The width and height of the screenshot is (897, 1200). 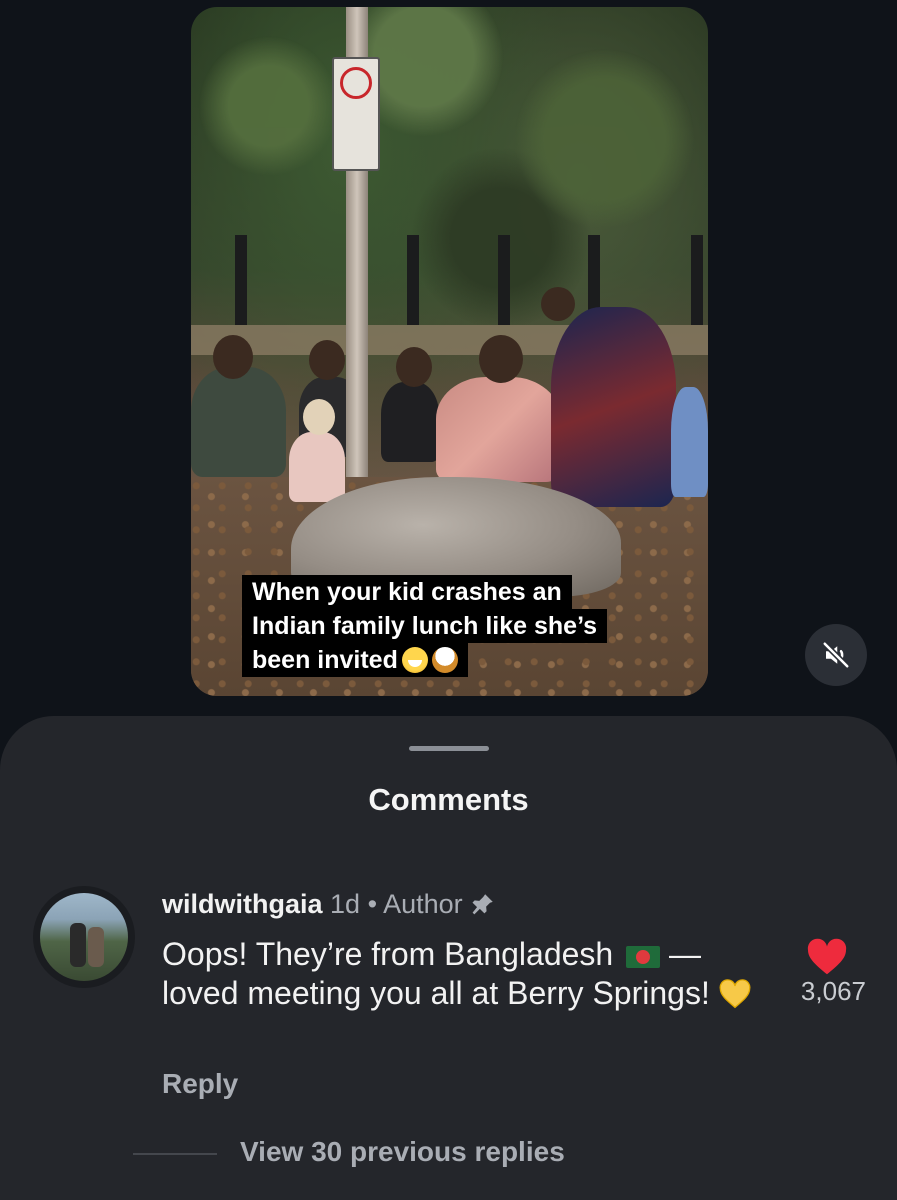 I want to click on caption-line: When your kid crashes an, so click(x=407, y=592).